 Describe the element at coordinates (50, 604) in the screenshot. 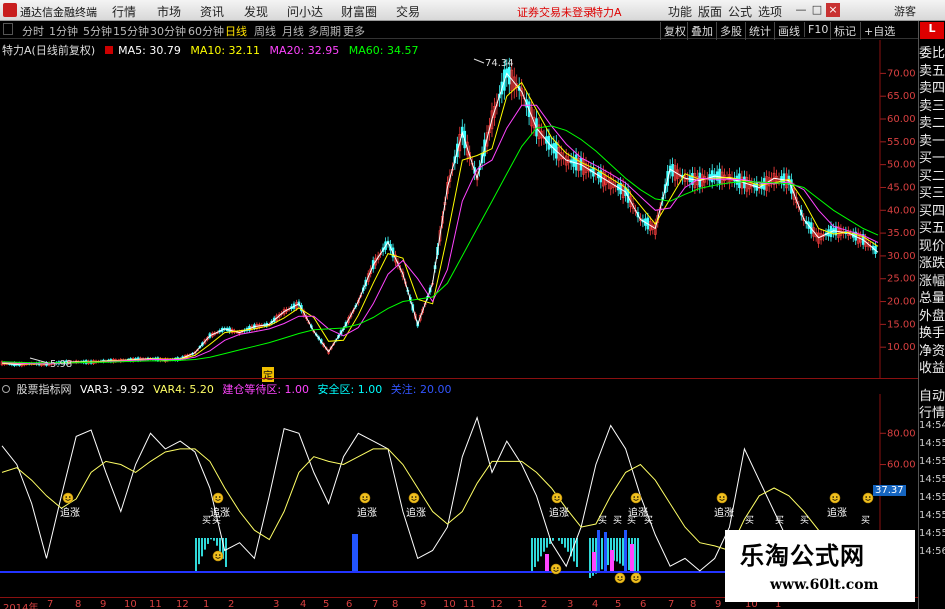

I see `date-label-1: 7` at that location.